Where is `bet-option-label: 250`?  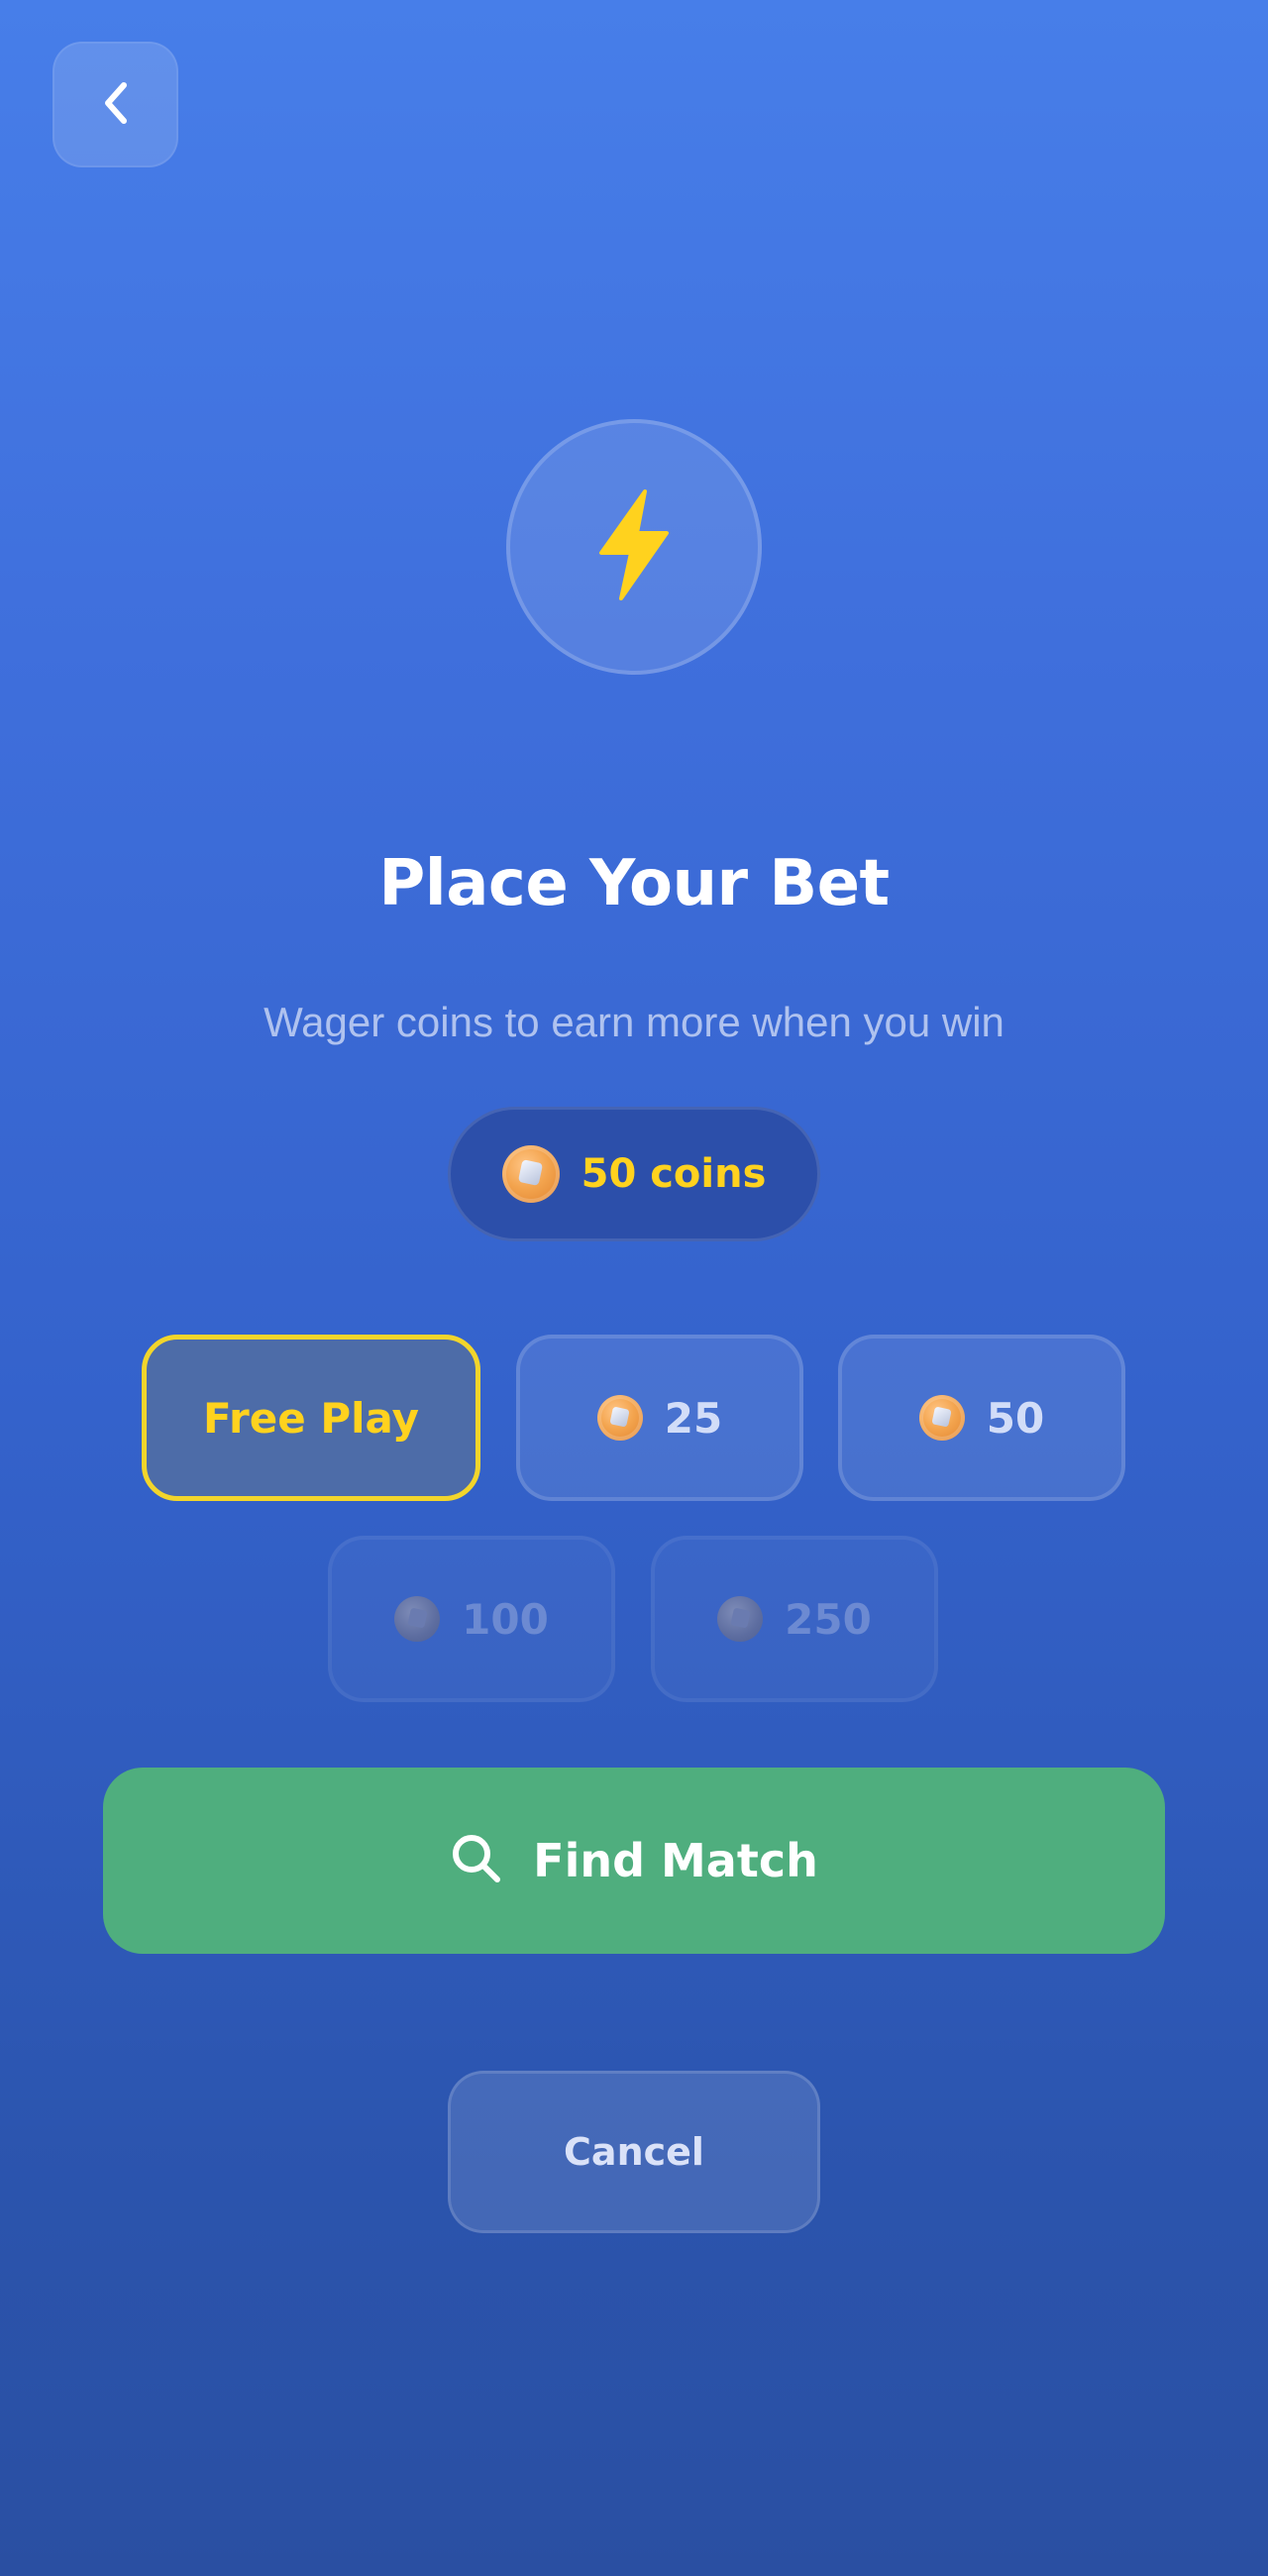 bet-option-label: 250 is located at coordinates (828, 1619).